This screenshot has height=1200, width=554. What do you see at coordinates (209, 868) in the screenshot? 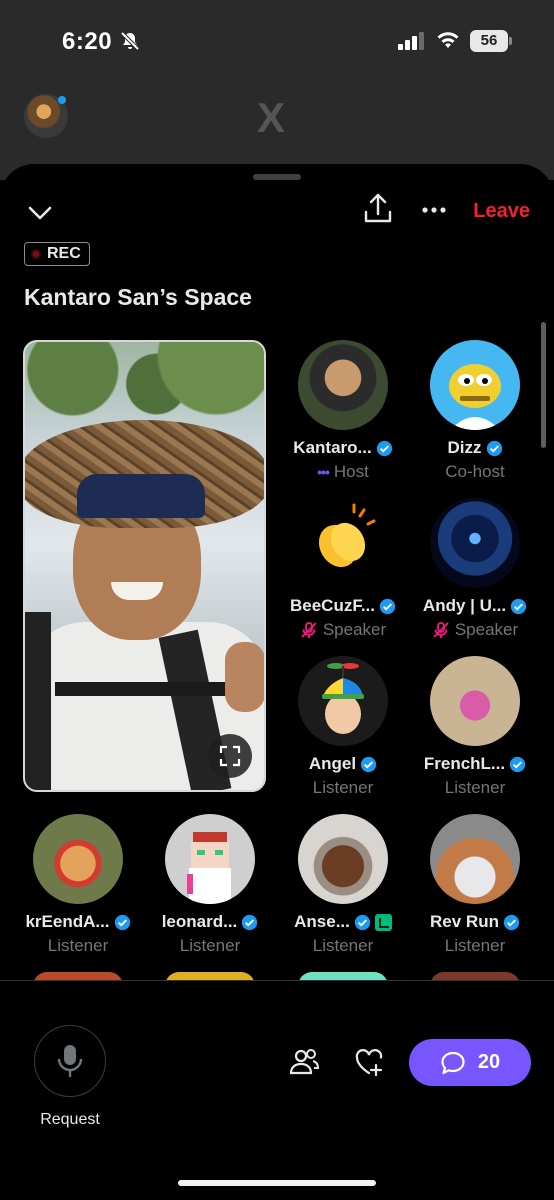
I see `pixel-art-avatar` at bounding box center [209, 868].